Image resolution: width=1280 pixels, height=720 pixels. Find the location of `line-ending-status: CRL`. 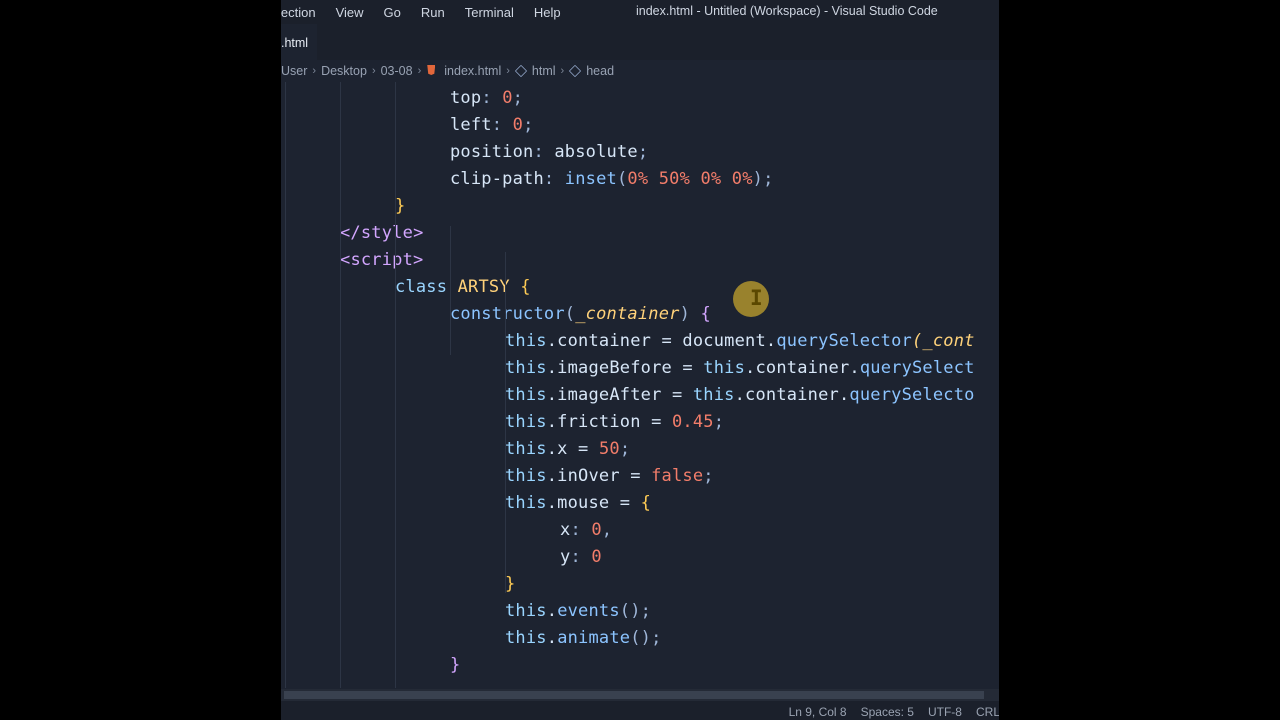

line-ending-status: CRL is located at coordinates (987, 712).